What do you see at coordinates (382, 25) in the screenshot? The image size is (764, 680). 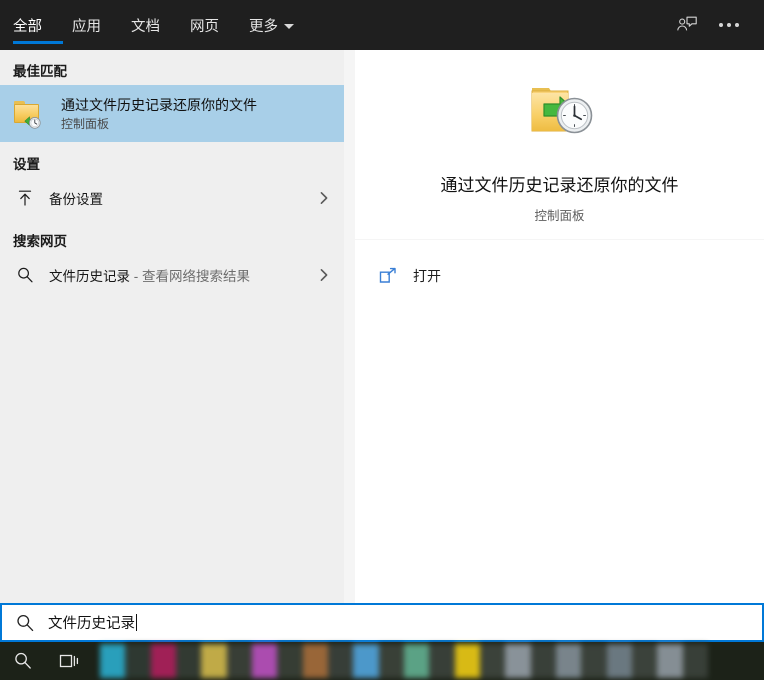 I see `search-header: 全部 应用 文档 网页 更多` at bounding box center [382, 25].